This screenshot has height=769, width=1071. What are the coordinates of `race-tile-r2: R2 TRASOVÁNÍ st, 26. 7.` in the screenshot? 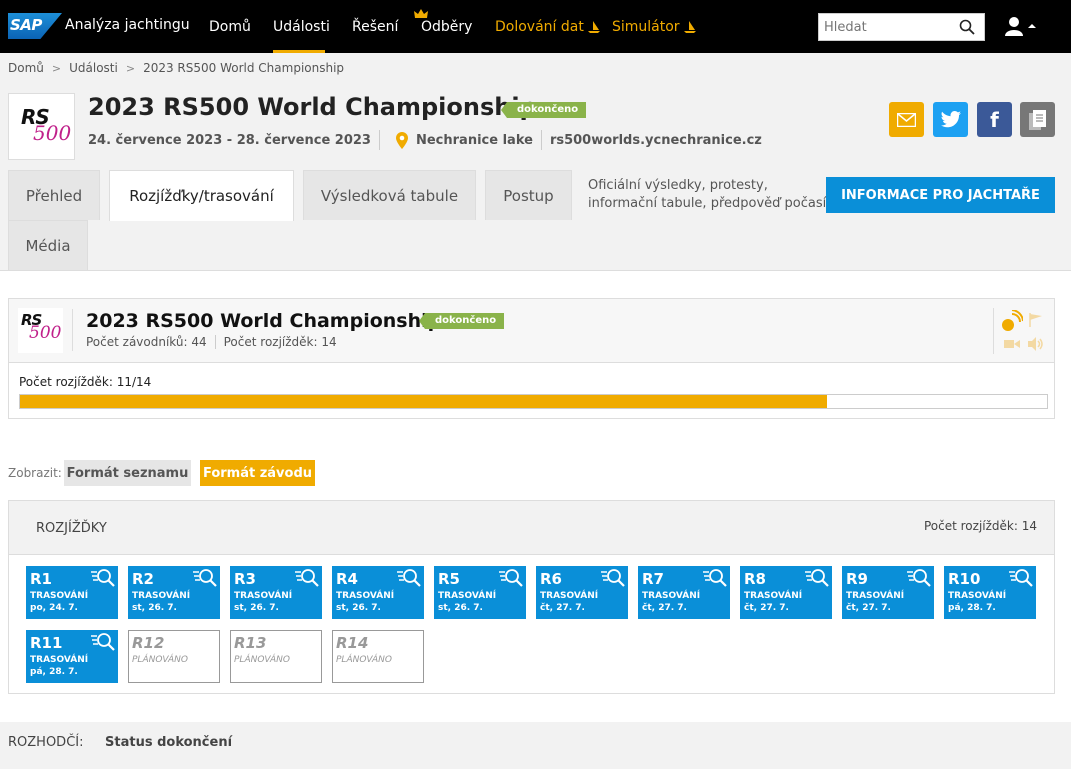 It's located at (174, 592).